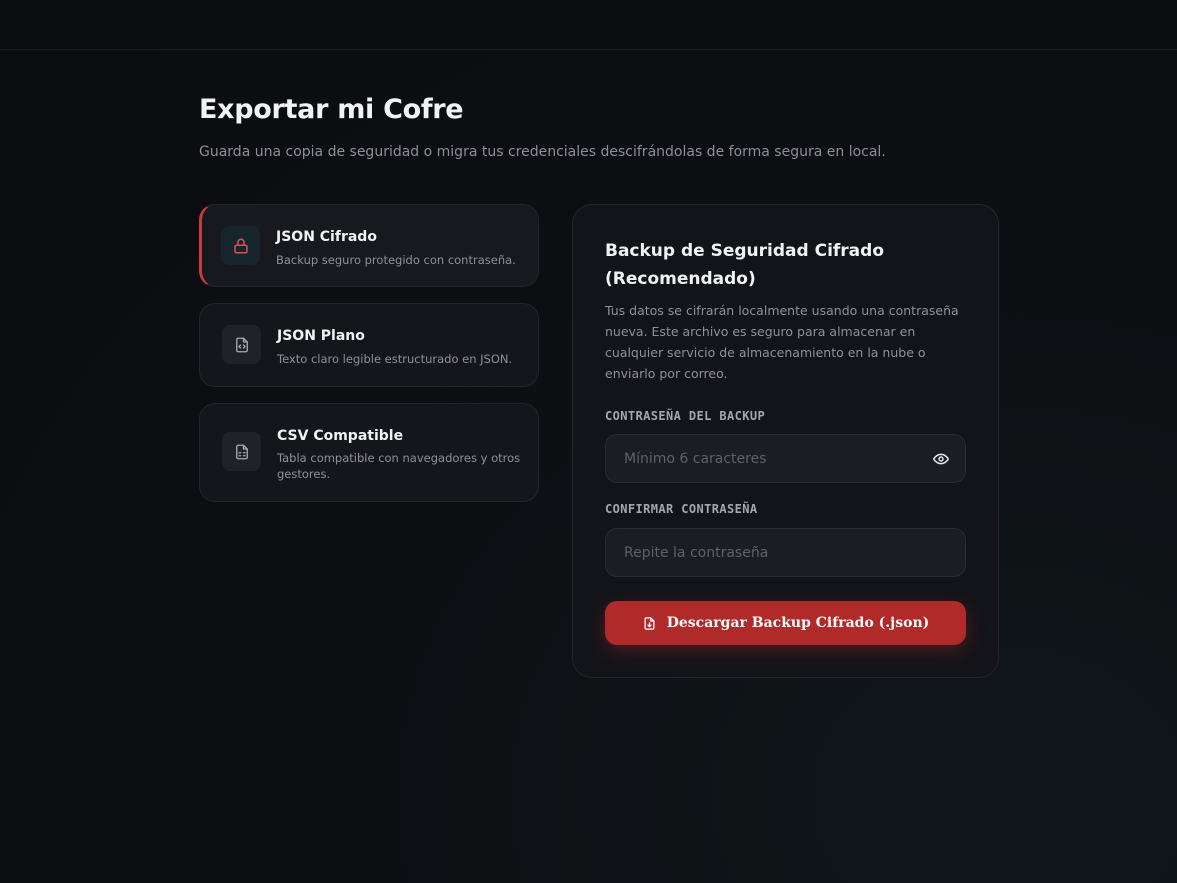 The height and width of the screenshot is (883, 1177). I want to click on top-bar, so click(588, 25).